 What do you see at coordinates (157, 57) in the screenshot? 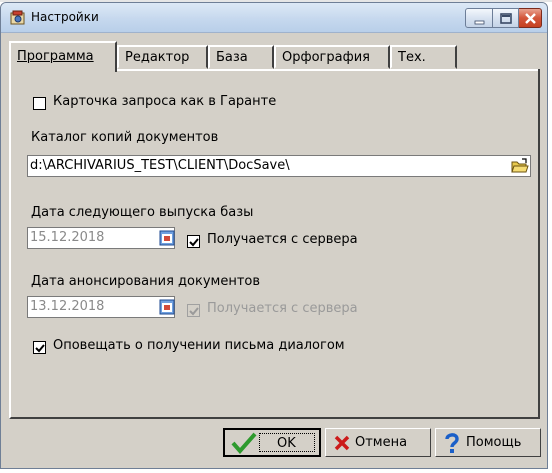
I see `tab-editor-label: Редактор` at bounding box center [157, 57].